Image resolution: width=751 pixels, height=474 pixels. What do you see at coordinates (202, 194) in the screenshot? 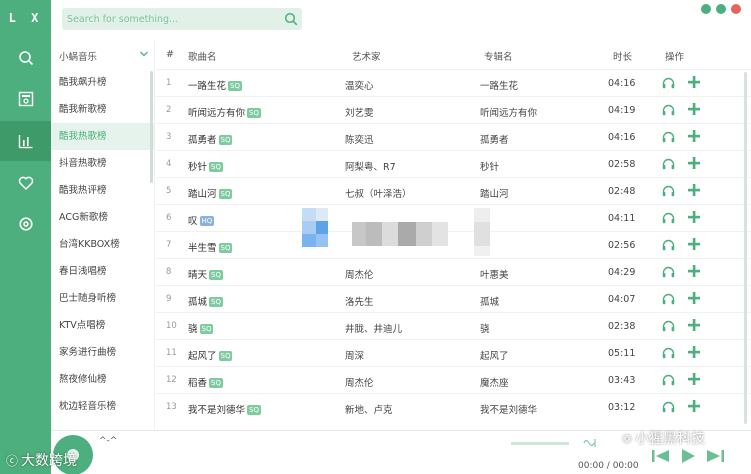
I see `song-name: 踏山河` at bounding box center [202, 194].